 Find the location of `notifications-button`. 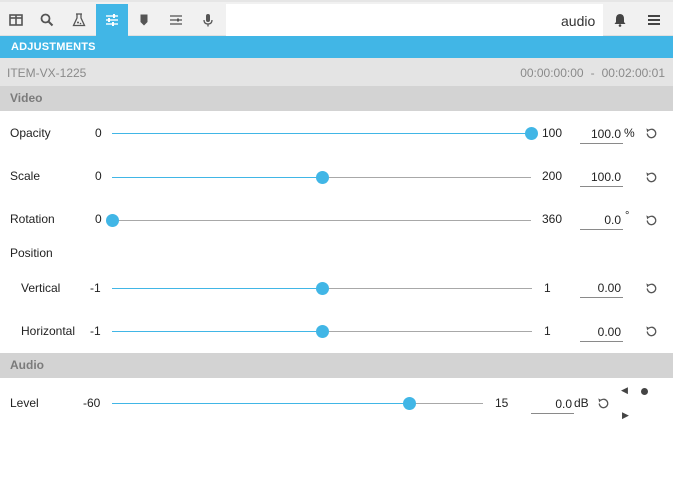

notifications-button is located at coordinates (620, 20).